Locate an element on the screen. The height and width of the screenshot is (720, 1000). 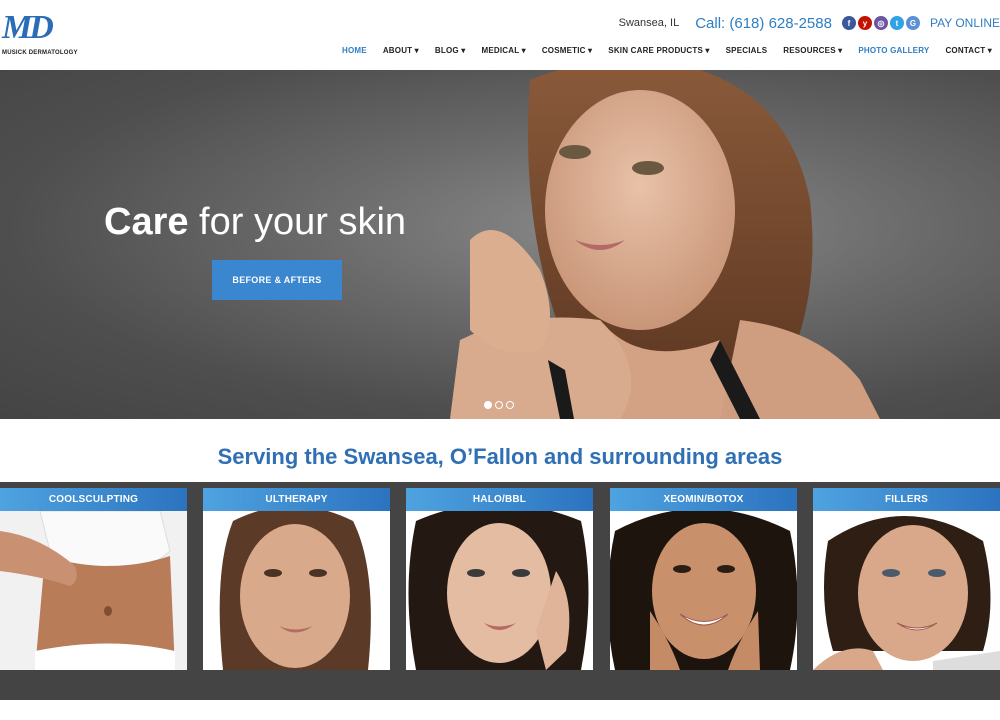
yelp-icon: y is located at coordinates (864, 23).